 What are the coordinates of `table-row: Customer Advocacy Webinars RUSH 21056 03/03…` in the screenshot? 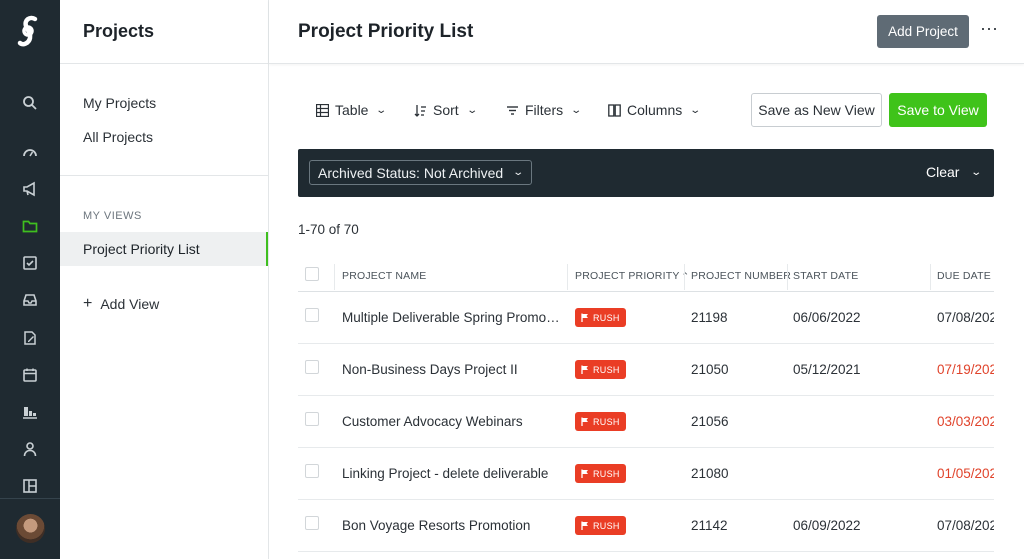 It's located at (646, 422).